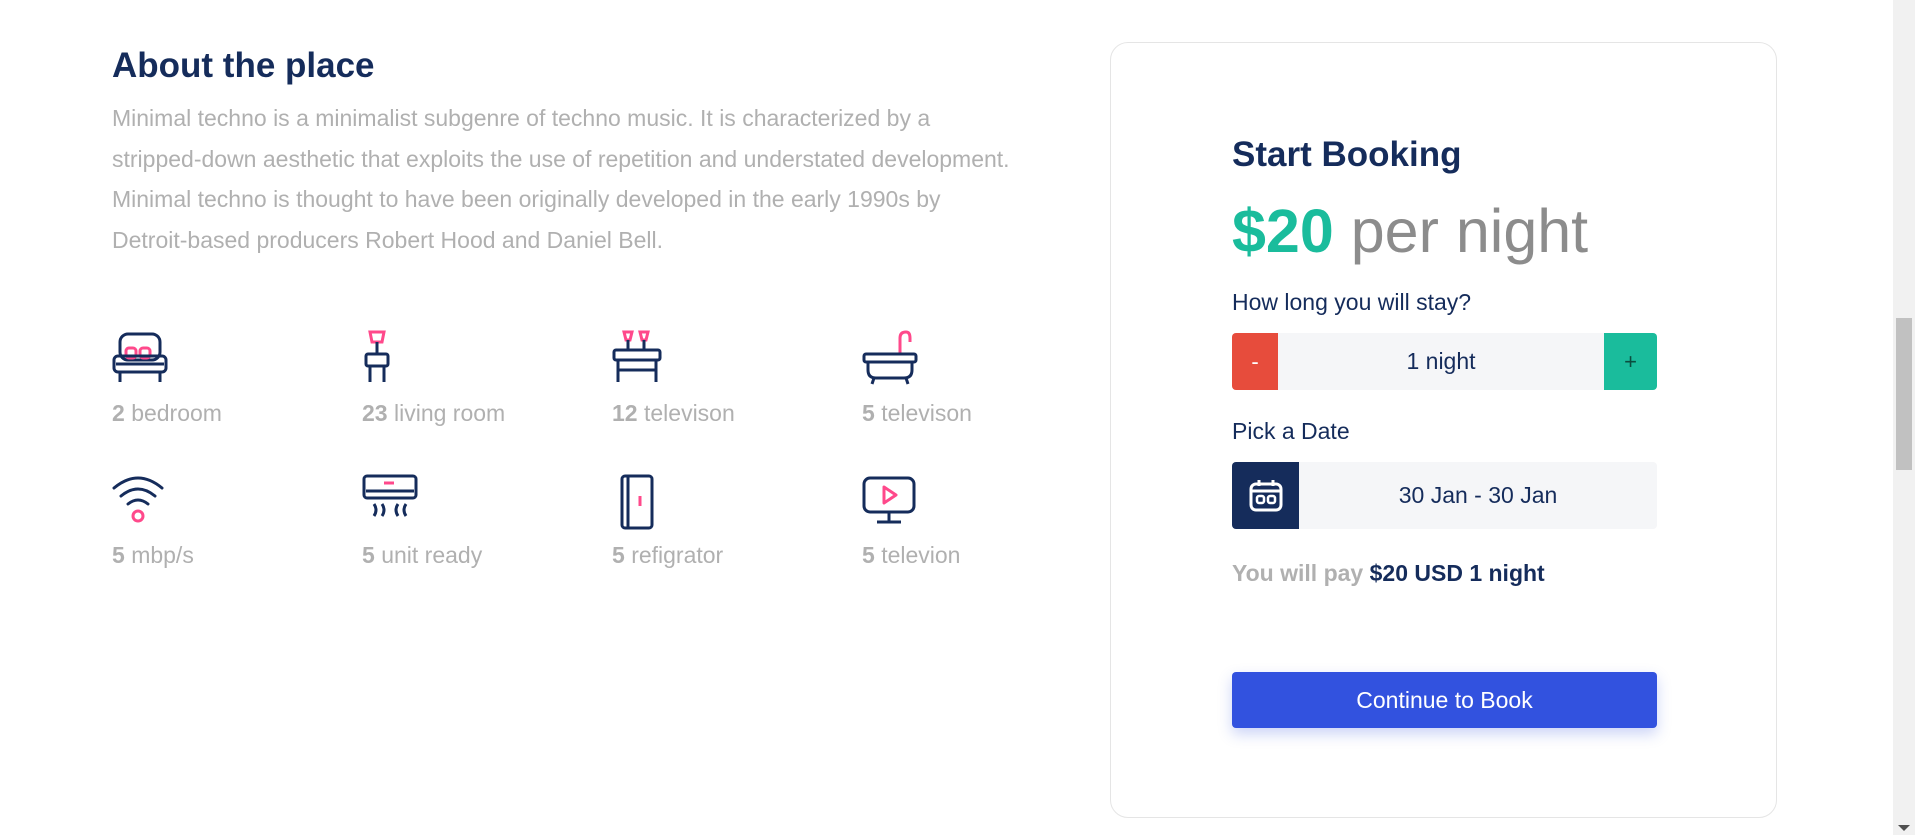 This screenshot has height=835, width=1915. I want to click on feature-item-living-room: 23 living room, so click(477, 378).